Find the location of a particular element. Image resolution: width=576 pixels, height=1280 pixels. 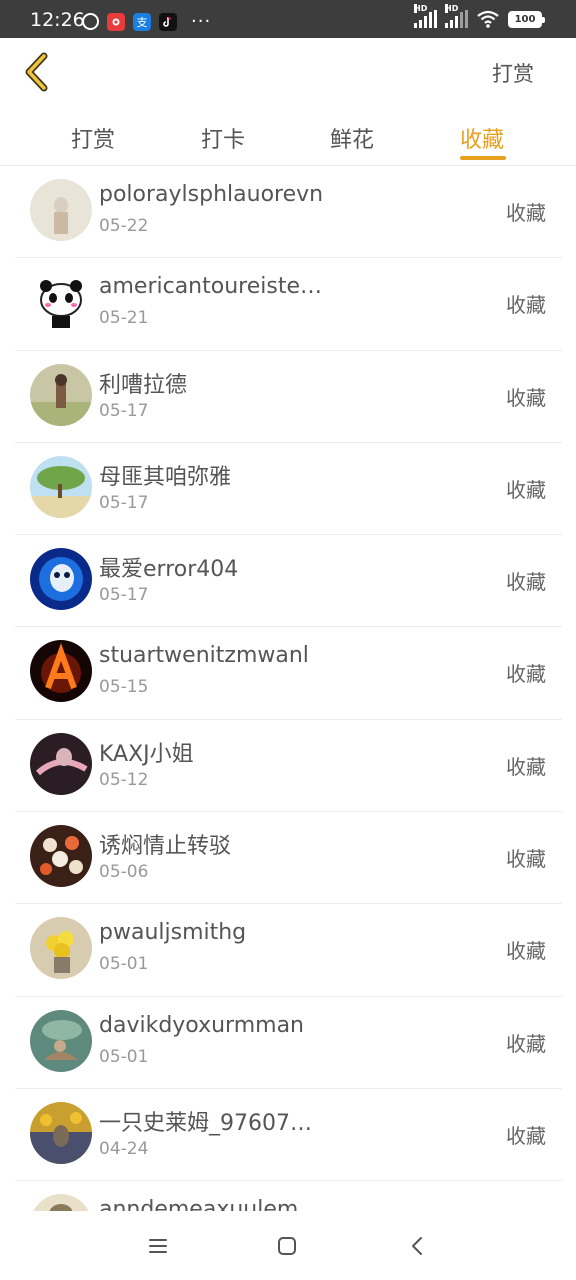

list-item: KAXJ小姐 05-12 收藏 is located at coordinates (288, 766).